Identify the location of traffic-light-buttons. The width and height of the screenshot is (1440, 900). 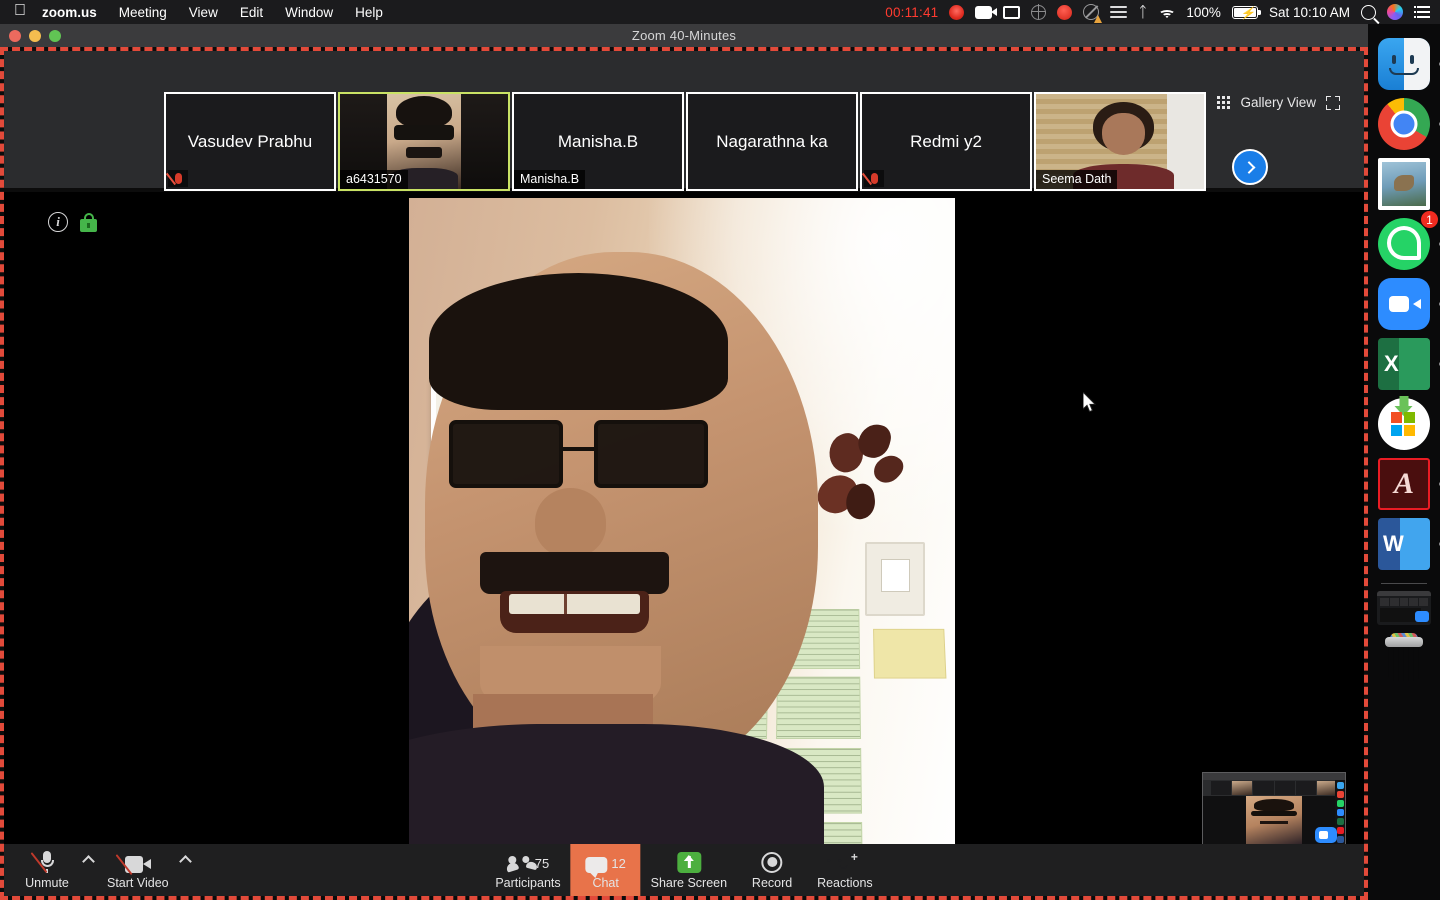
(35, 35).